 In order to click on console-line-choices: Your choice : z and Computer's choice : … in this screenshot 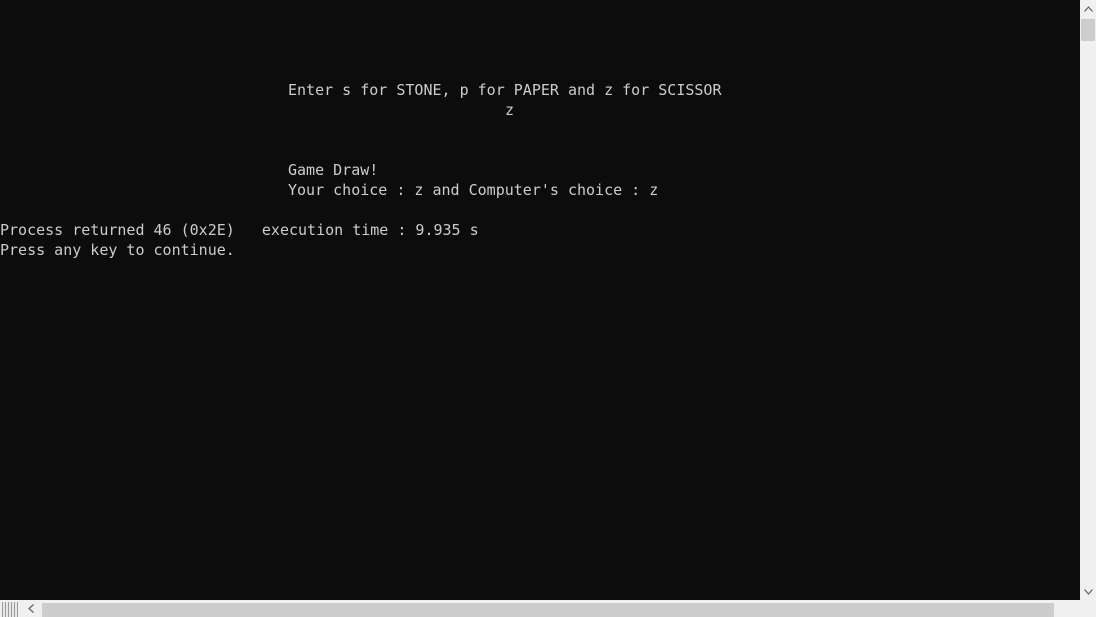, I will do `click(473, 190)`.